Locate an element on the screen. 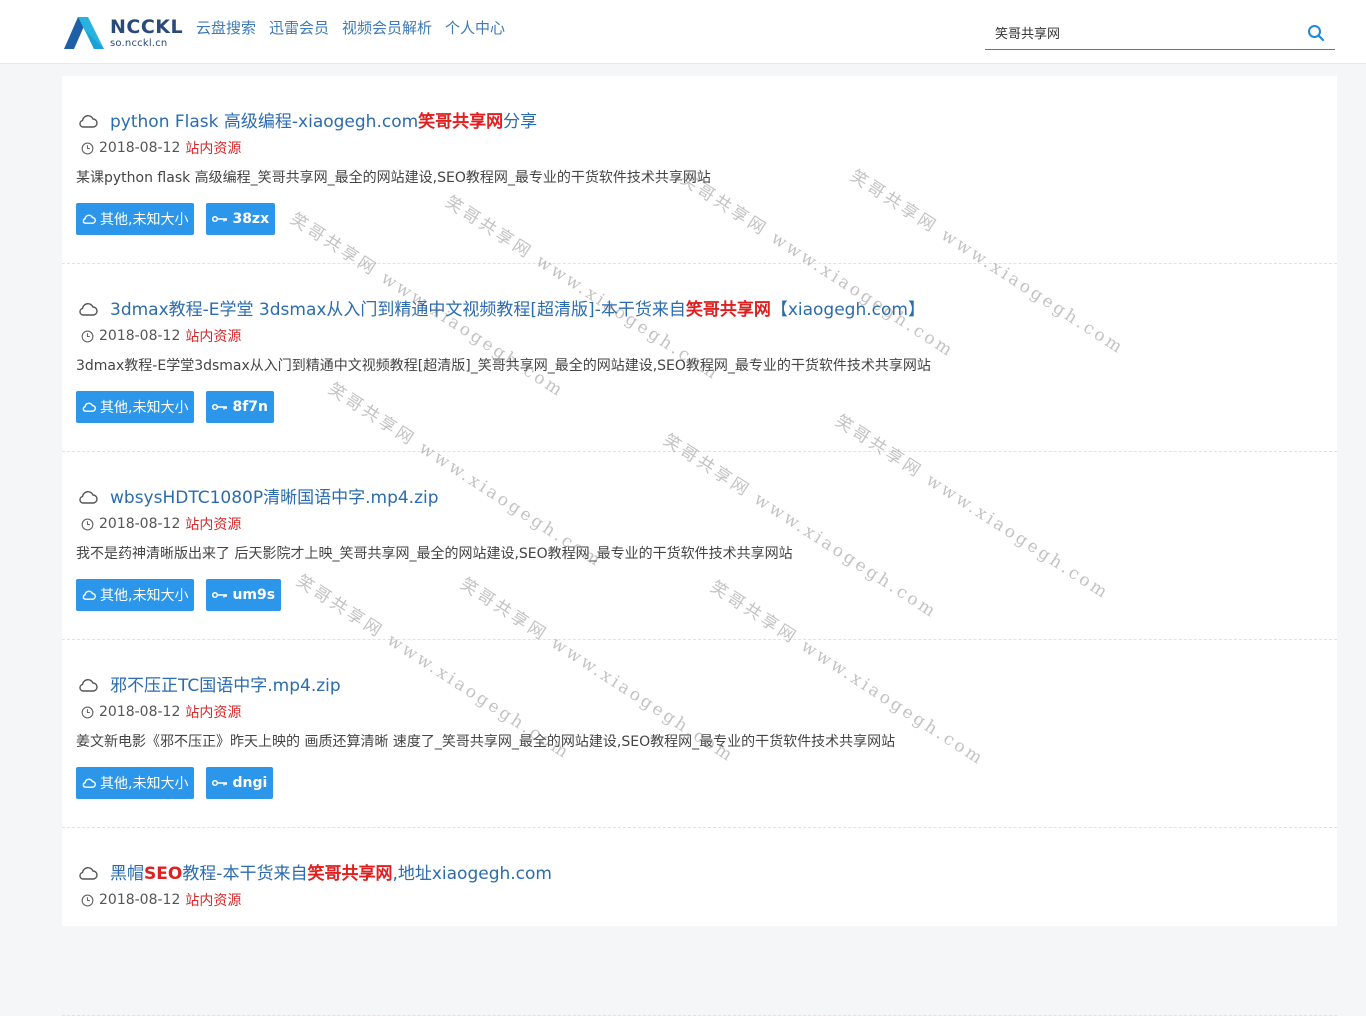 The image size is (1366, 1016). result-title: 邪不压正TC国语中字.mp4.zip is located at coordinates (225, 683).